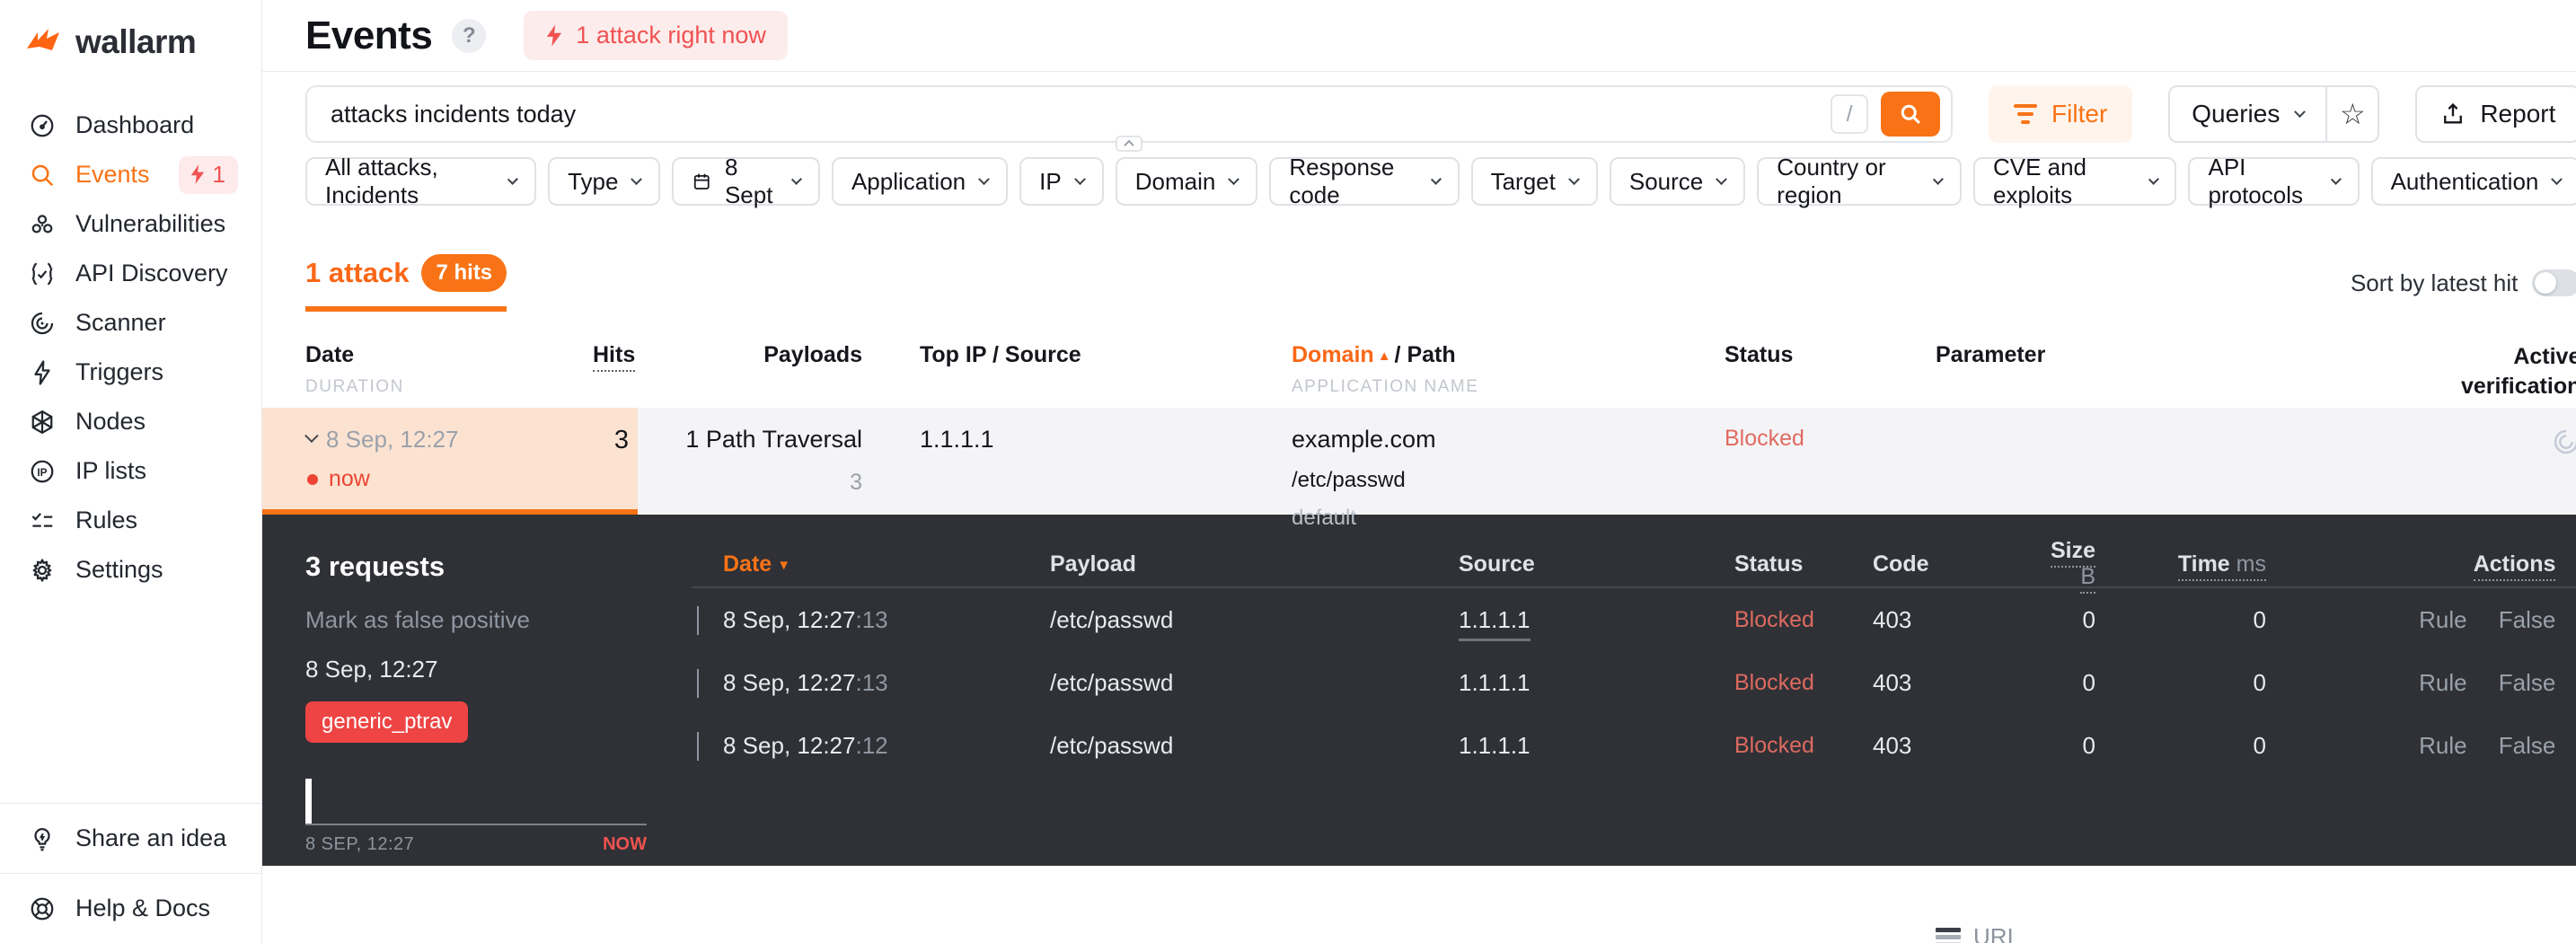 The width and height of the screenshot is (2576, 943). Describe the element at coordinates (1991, 354) in the screenshot. I see `header-parameter-label: Parameter` at that location.